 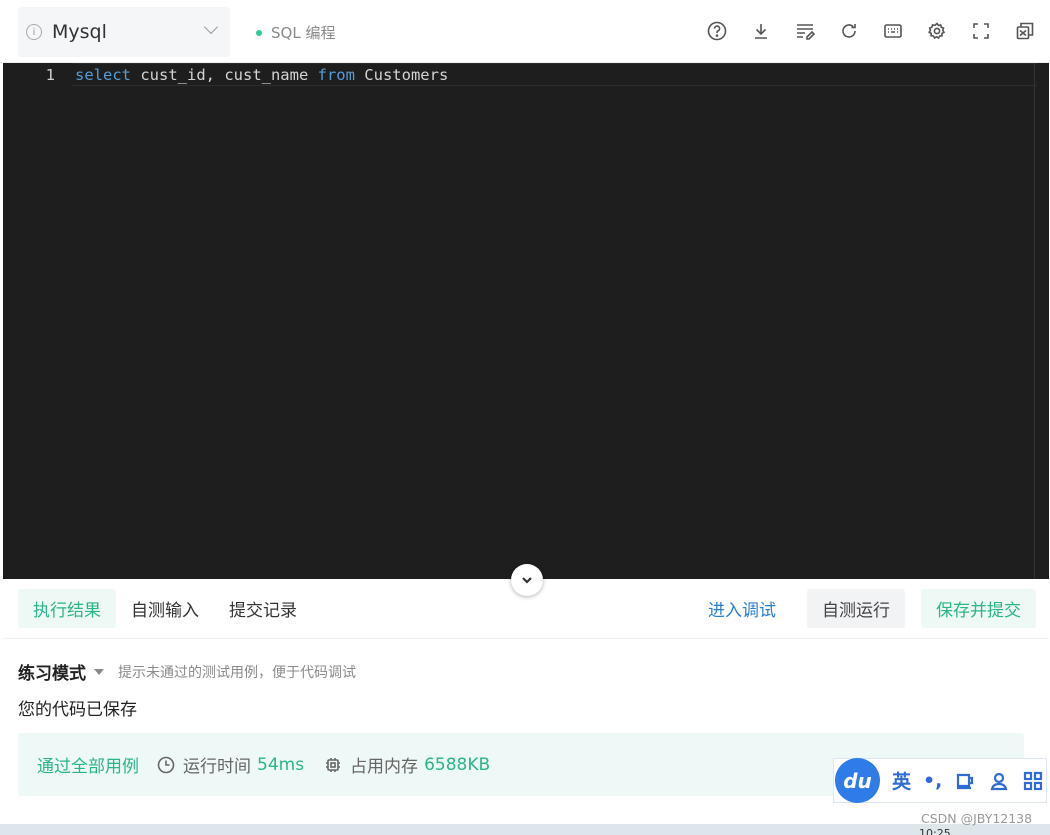 I want to click on practice-mode: 练习模式 提示未通过的测试用例，便于代码调试, so click(x=187, y=671).